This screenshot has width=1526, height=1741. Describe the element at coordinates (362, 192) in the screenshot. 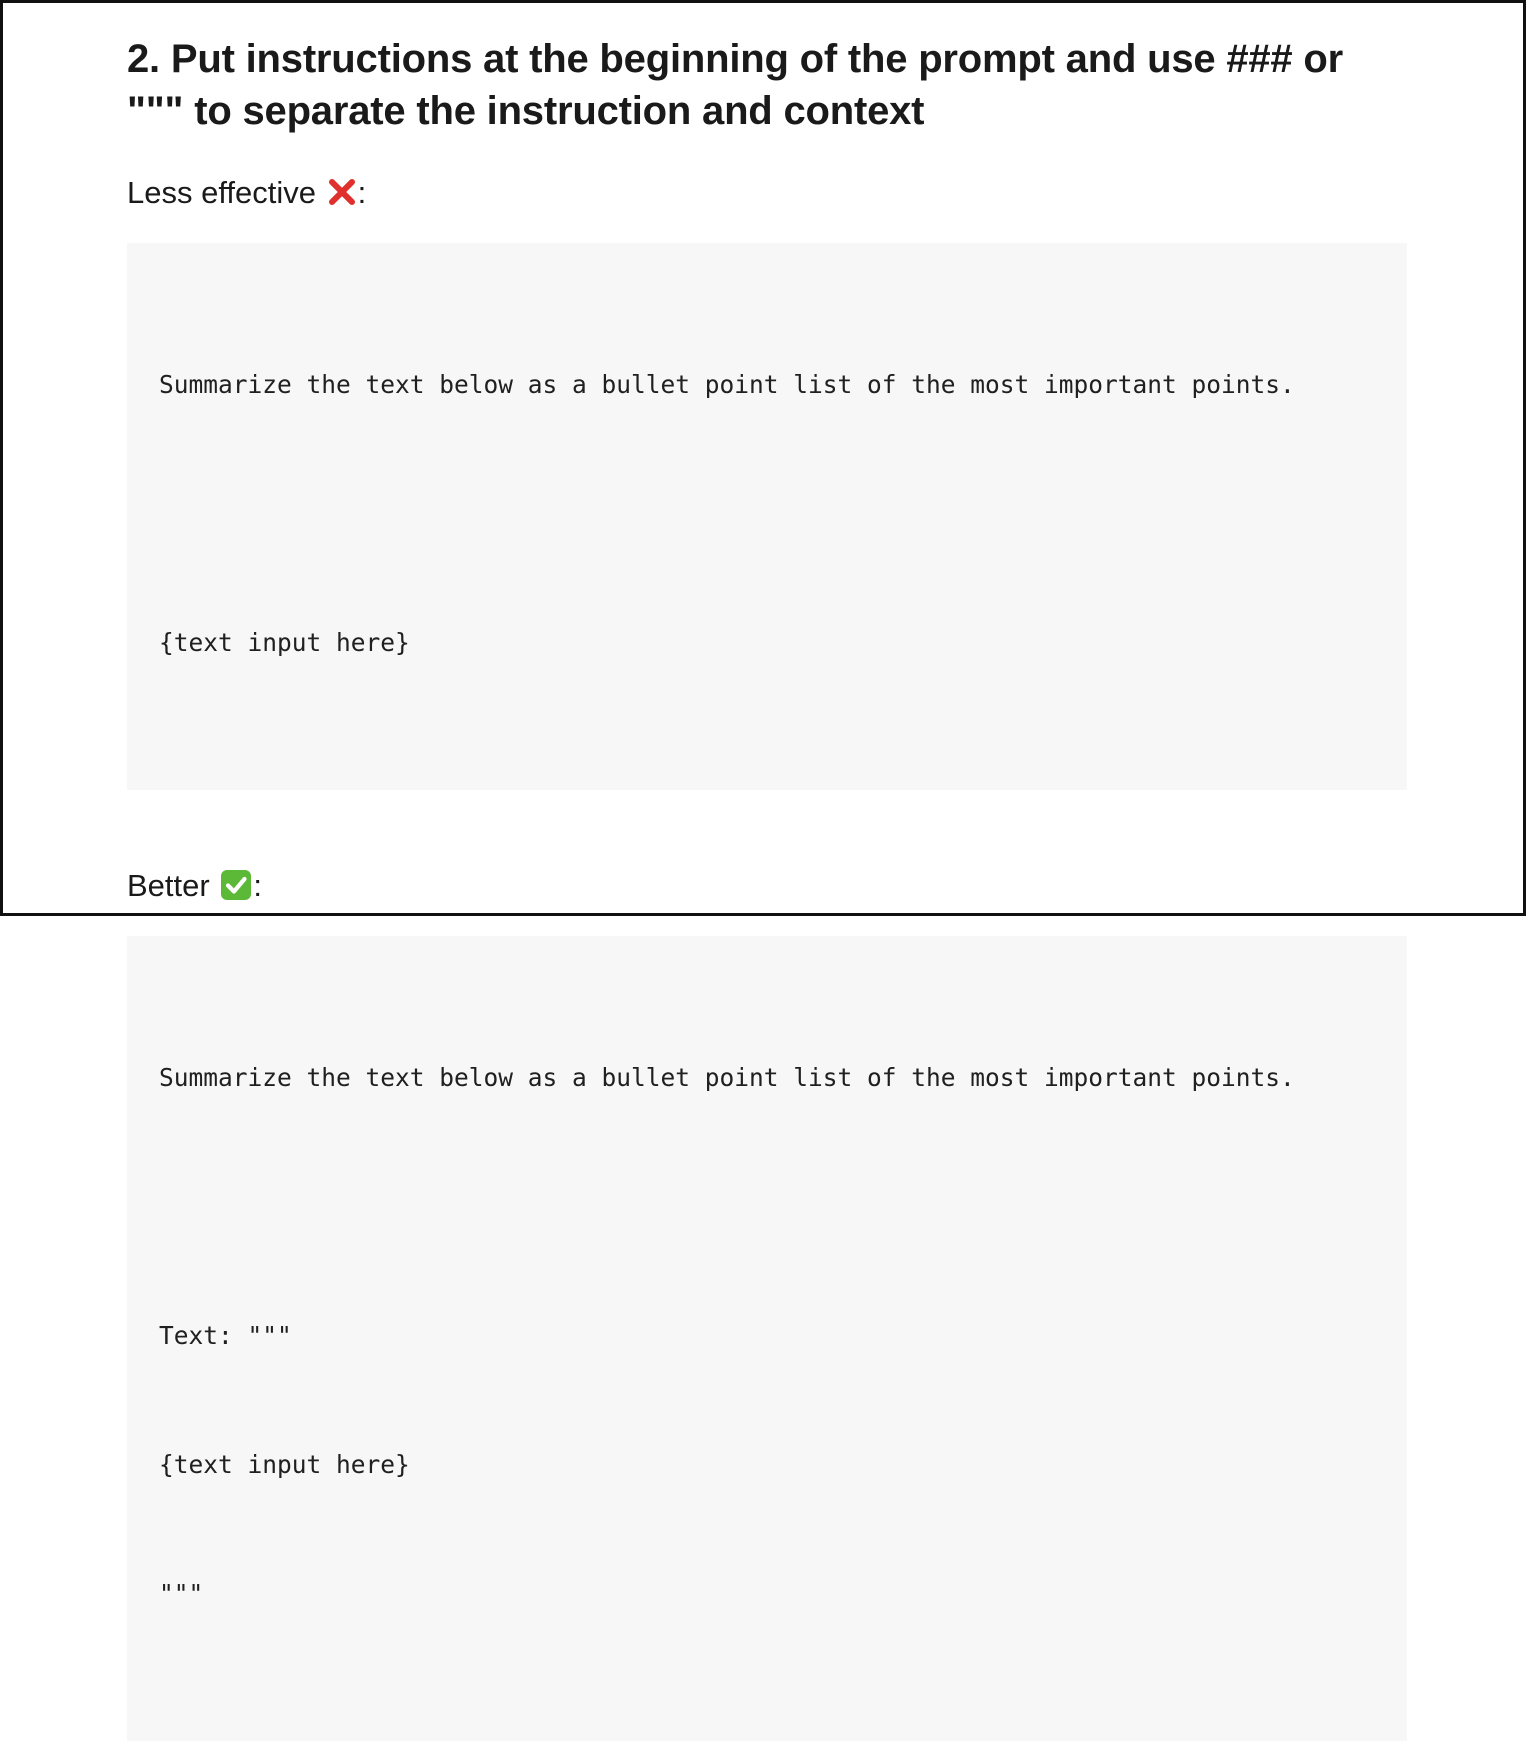

I see `less-effective-colon: :` at that location.